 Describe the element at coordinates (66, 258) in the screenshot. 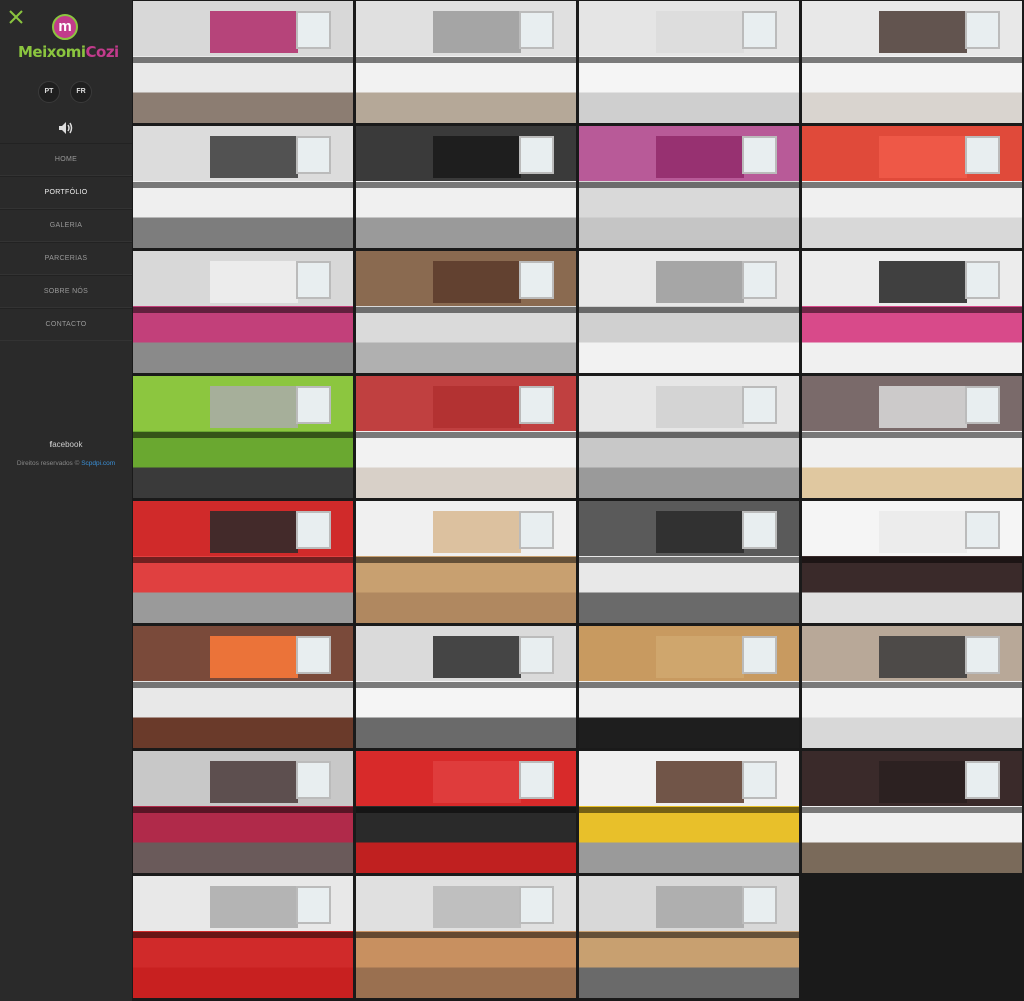

I see `nav-item-parcerias: PARCERIAS` at that location.